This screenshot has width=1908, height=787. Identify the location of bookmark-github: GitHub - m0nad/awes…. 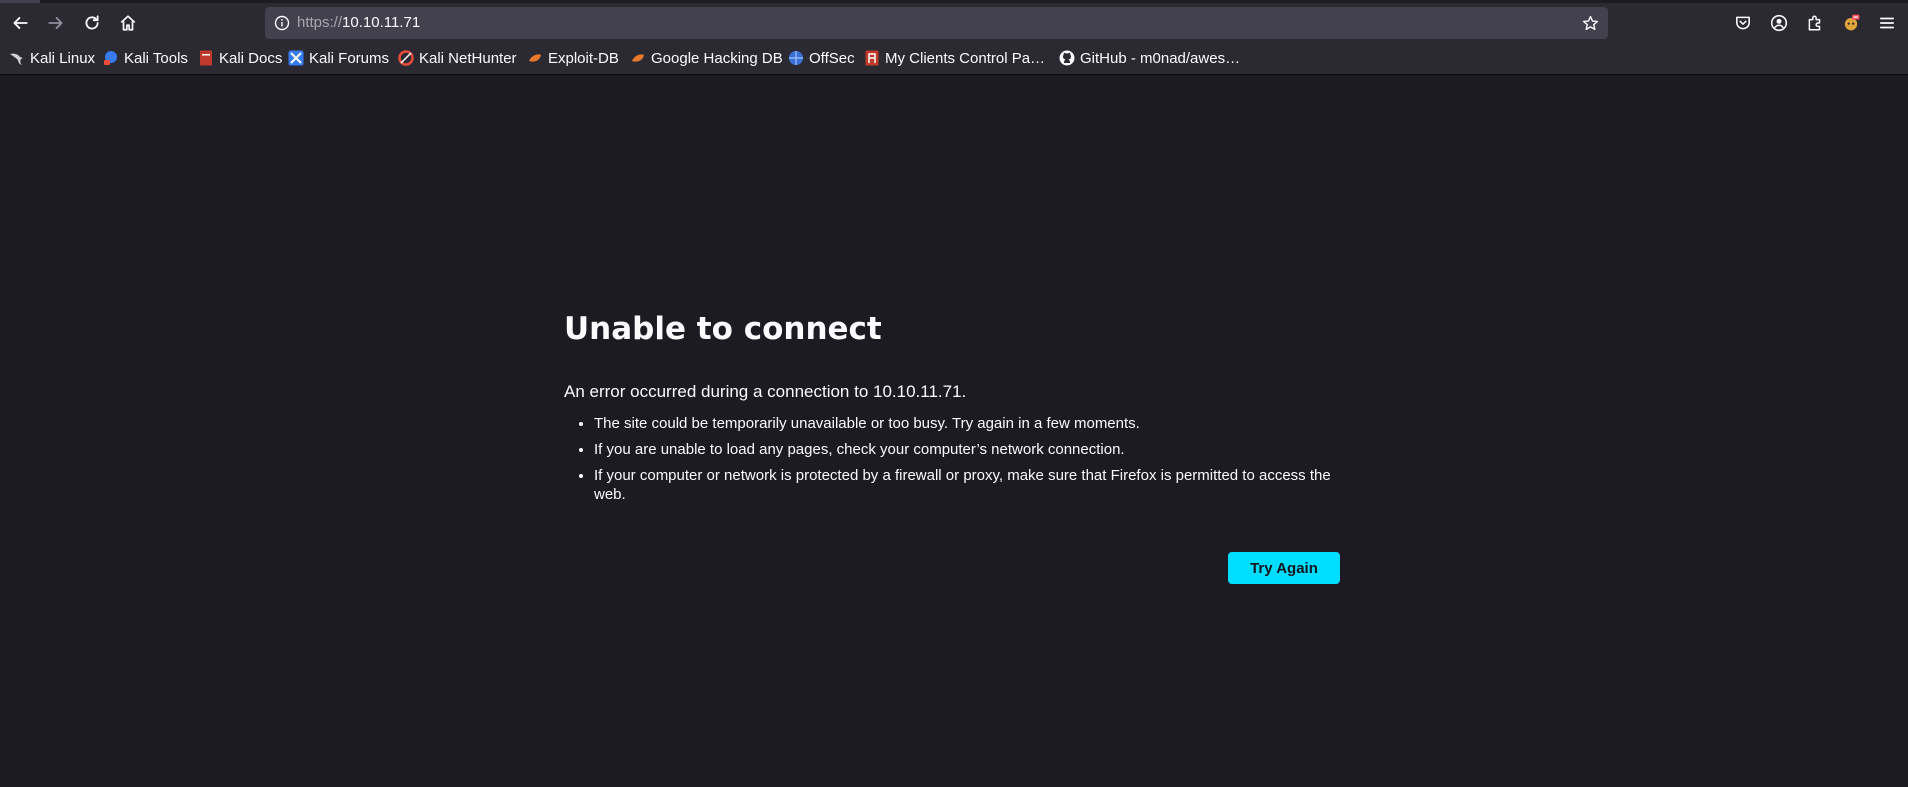
(1149, 58).